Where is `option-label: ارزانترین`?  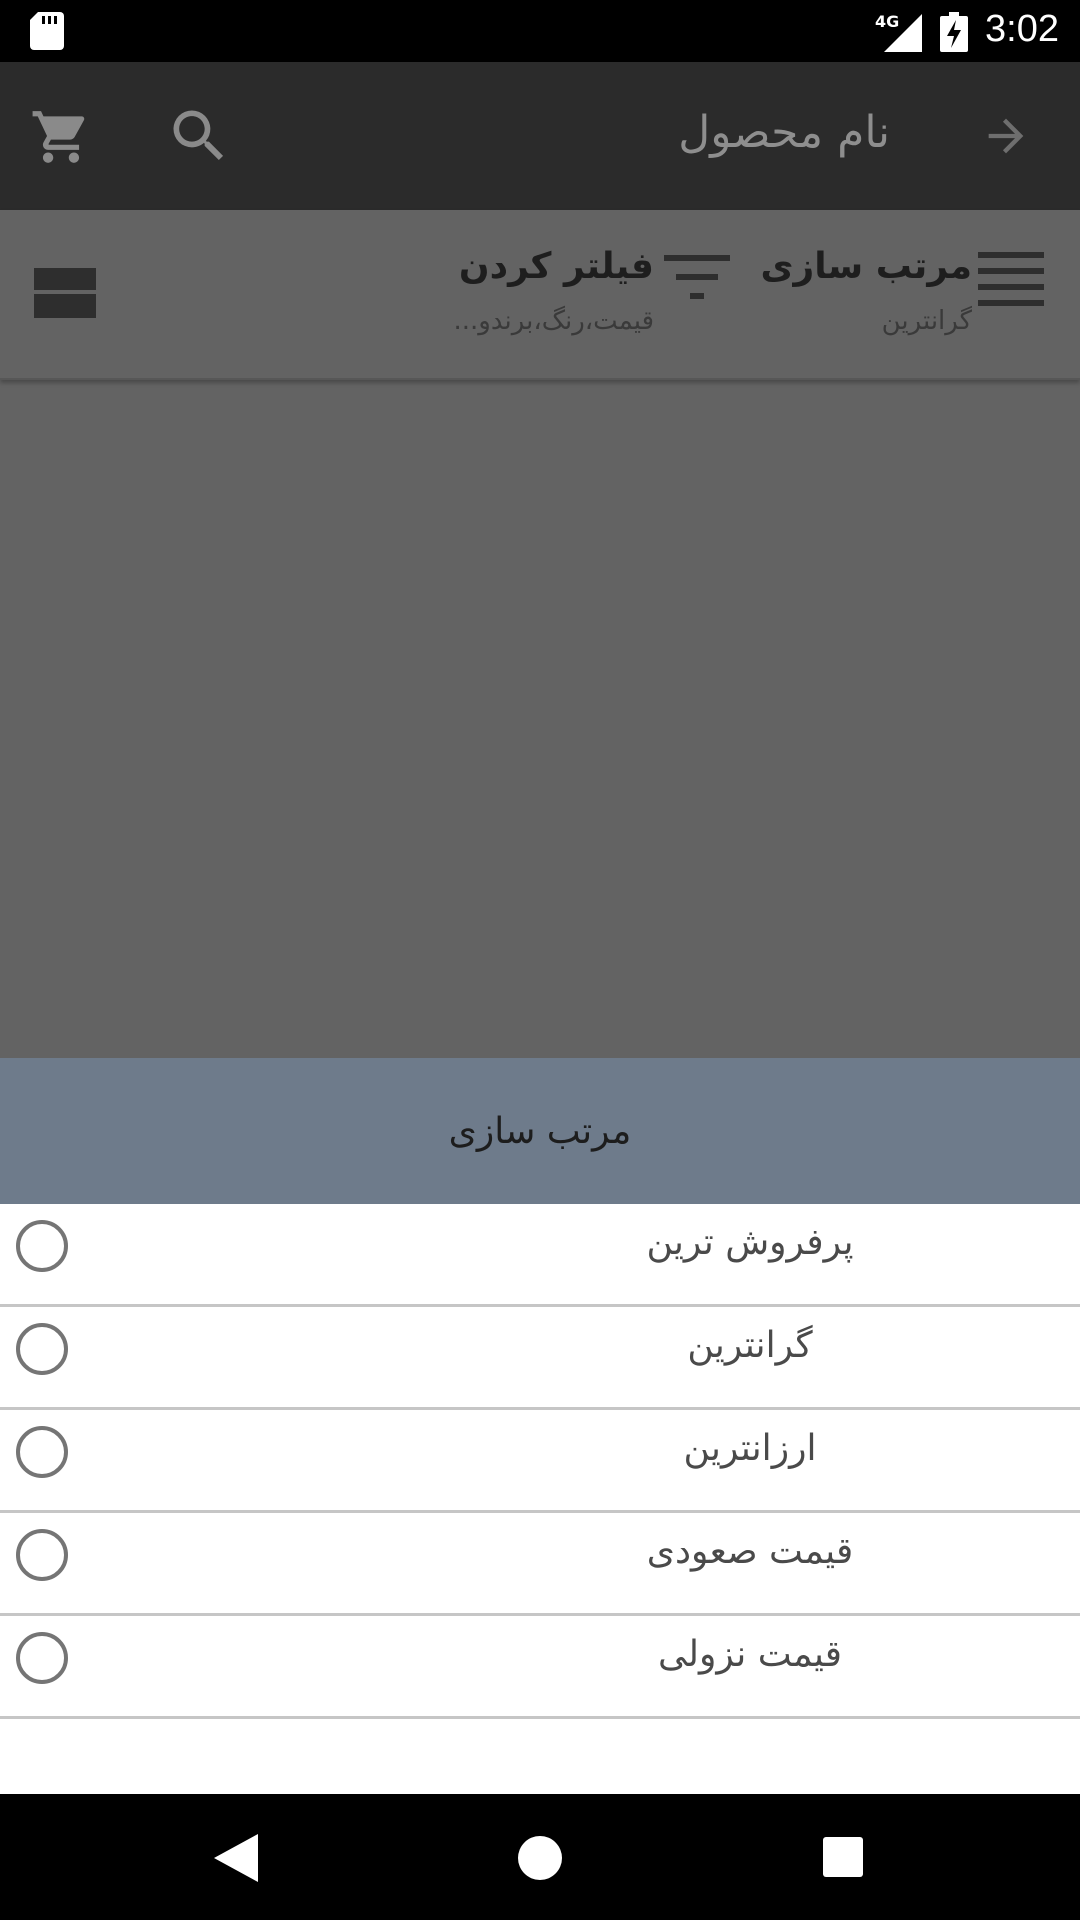 option-label: ارزانترین is located at coordinates (750, 1448).